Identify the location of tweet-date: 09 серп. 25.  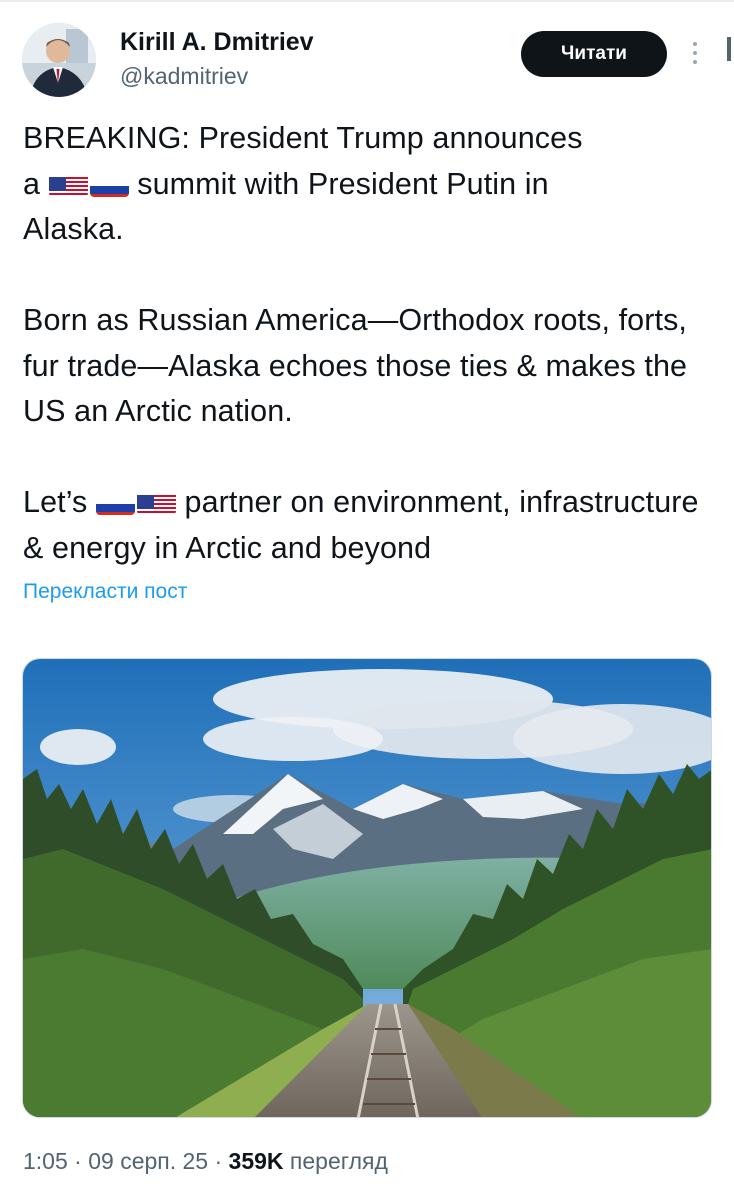
(148, 1161).